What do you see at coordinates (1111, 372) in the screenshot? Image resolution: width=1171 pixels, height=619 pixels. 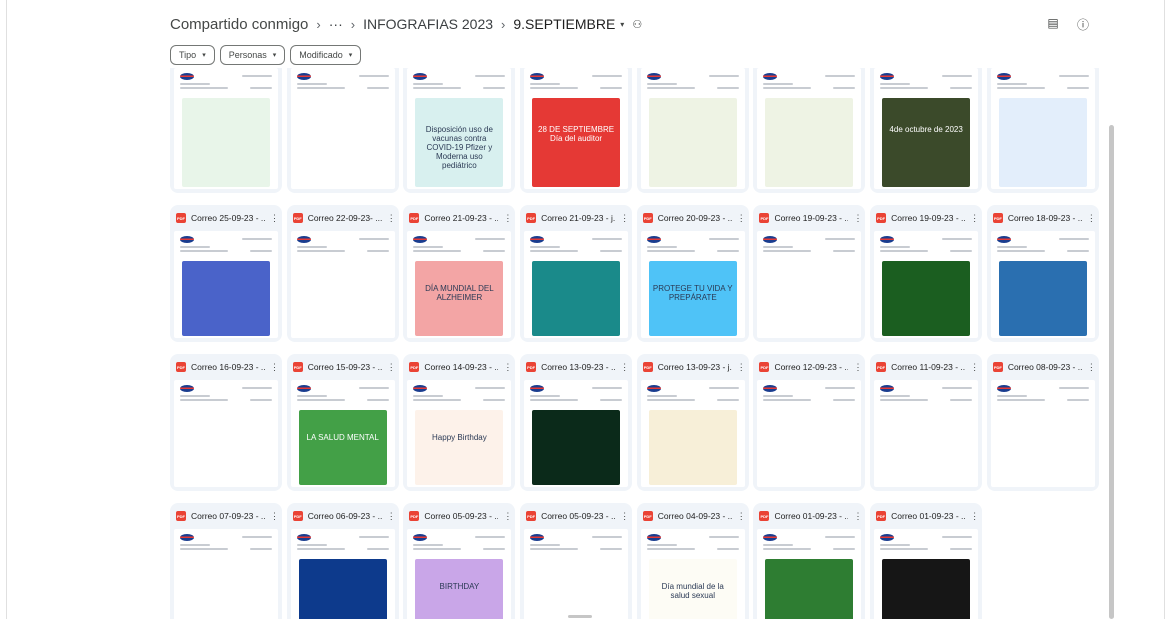 I see `vertical-scrollbar` at bounding box center [1111, 372].